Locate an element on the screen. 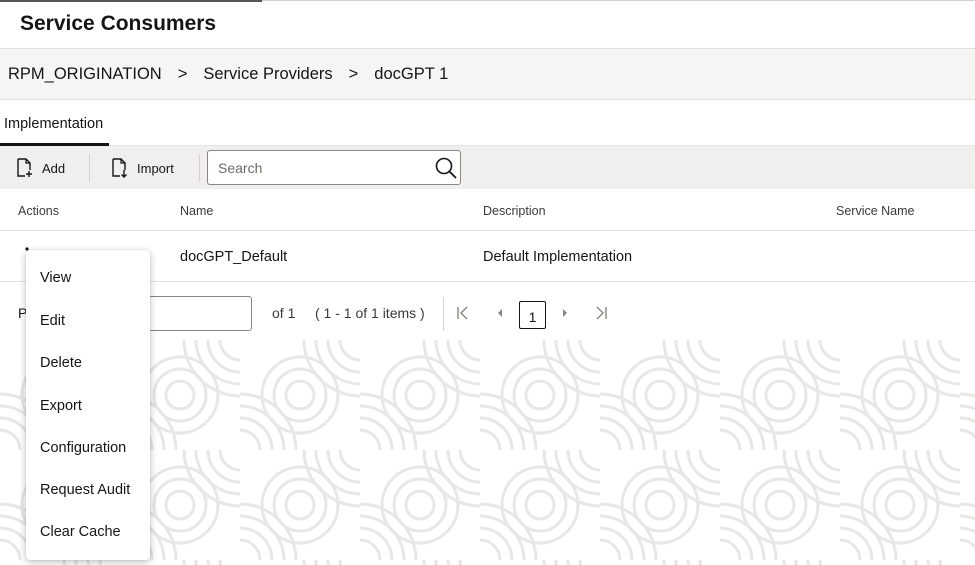 This screenshot has height=565, width=975. menu-item-request-audit: Request Audit is located at coordinates (85, 490).